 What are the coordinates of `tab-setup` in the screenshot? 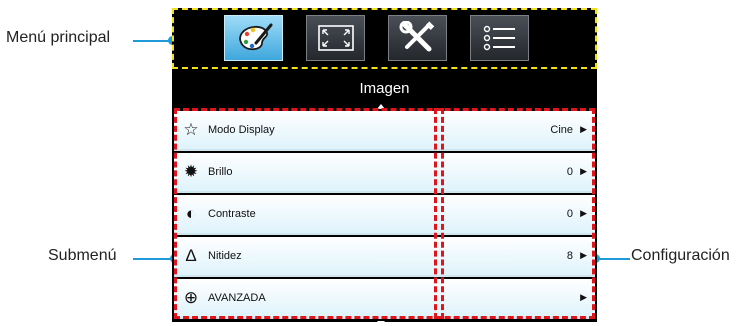 It's located at (417, 38).